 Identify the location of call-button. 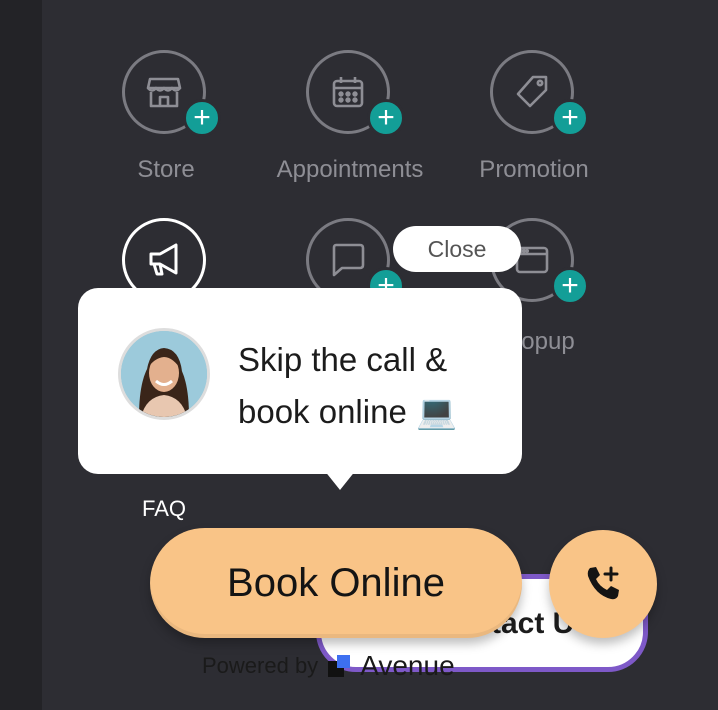
(603, 584).